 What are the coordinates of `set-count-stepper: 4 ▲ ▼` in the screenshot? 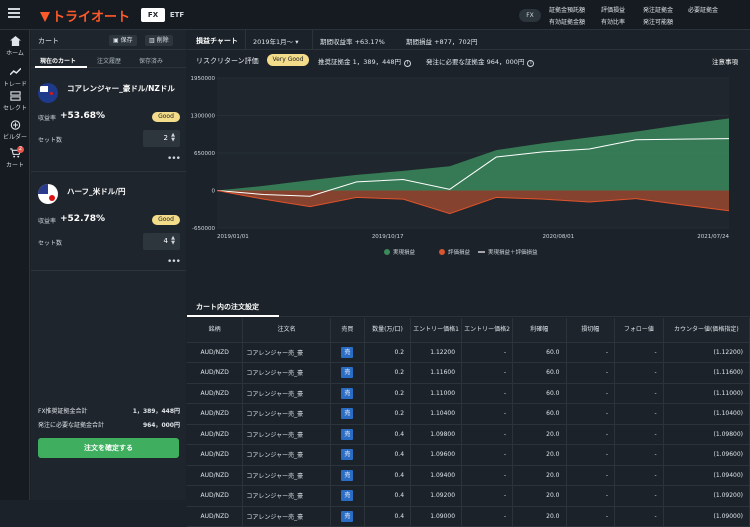 It's located at (161, 241).